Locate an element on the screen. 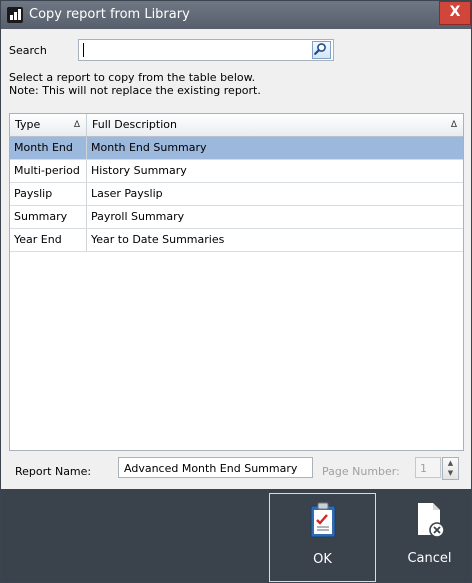  window-title: Copy report from Library is located at coordinates (109, 14).